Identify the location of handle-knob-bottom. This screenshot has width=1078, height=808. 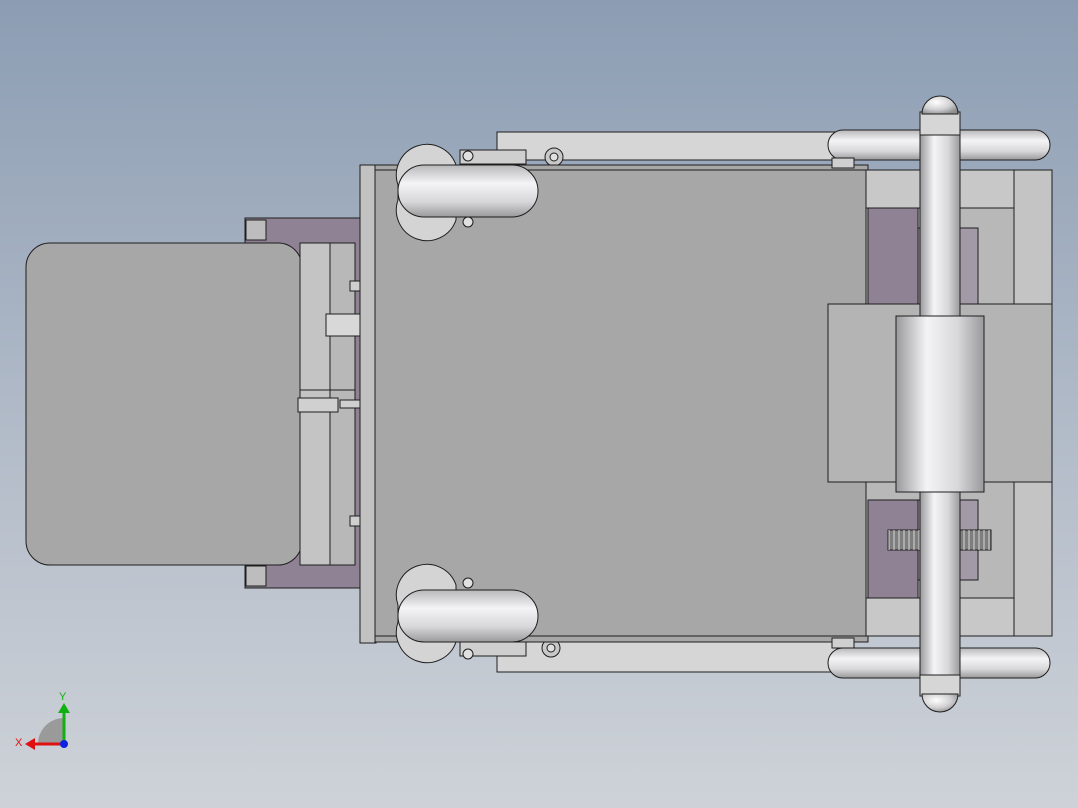
(940, 703).